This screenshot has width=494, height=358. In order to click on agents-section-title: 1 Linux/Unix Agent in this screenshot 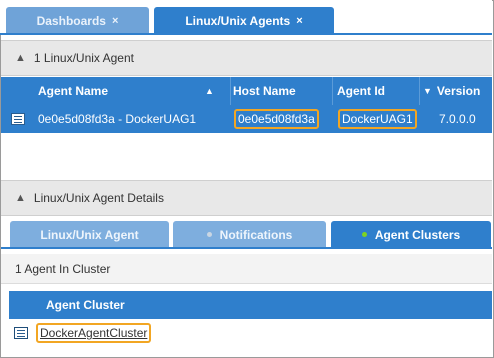, I will do `click(83, 58)`.